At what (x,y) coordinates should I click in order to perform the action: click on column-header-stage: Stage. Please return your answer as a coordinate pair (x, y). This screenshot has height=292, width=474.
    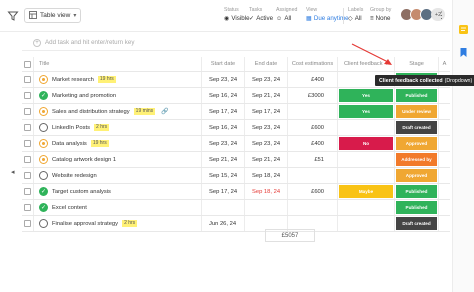
    Looking at the image, I should click on (416, 64).